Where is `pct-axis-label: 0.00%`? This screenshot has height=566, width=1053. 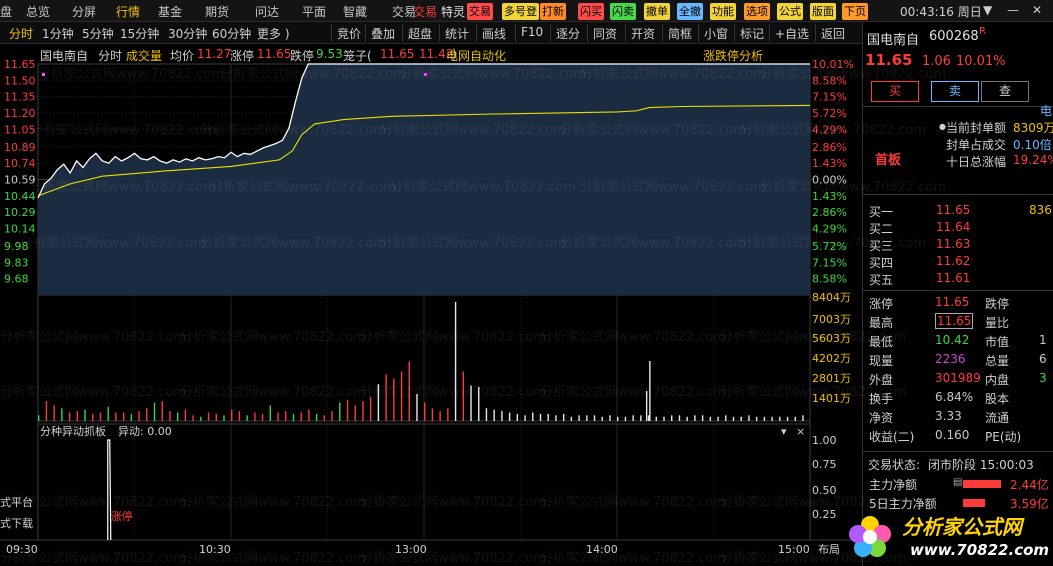 pct-axis-label: 0.00% is located at coordinates (829, 180).